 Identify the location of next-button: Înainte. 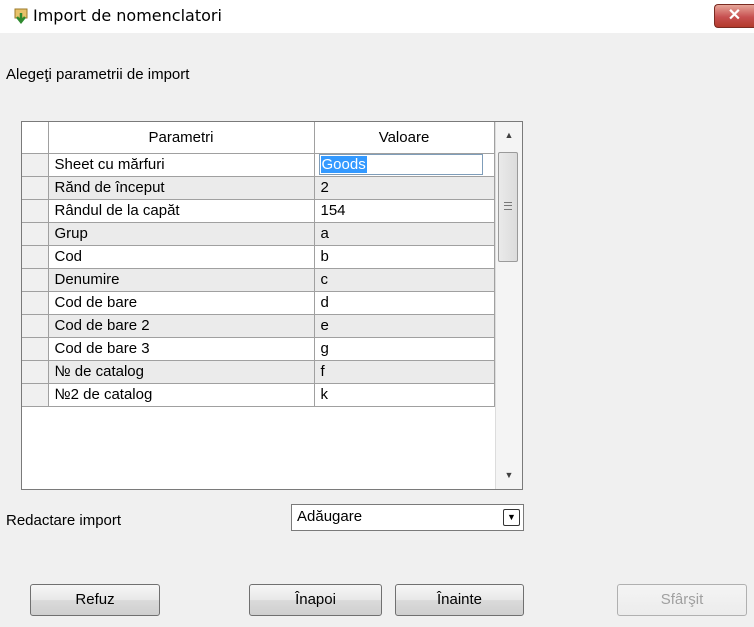
(459, 600).